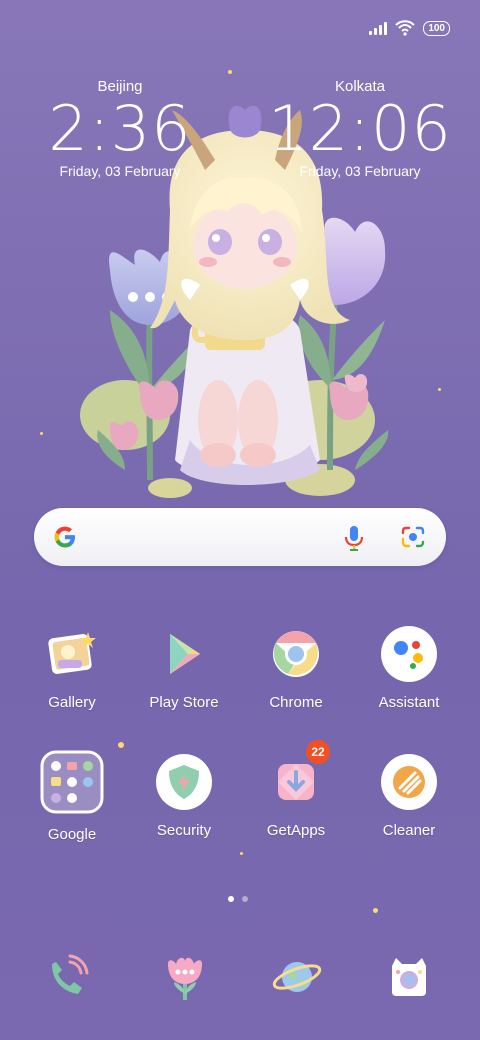 The image size is (480, 1040). Describe the element at coordinates (240, 978) in the screenshot. I see `dock` at that location.